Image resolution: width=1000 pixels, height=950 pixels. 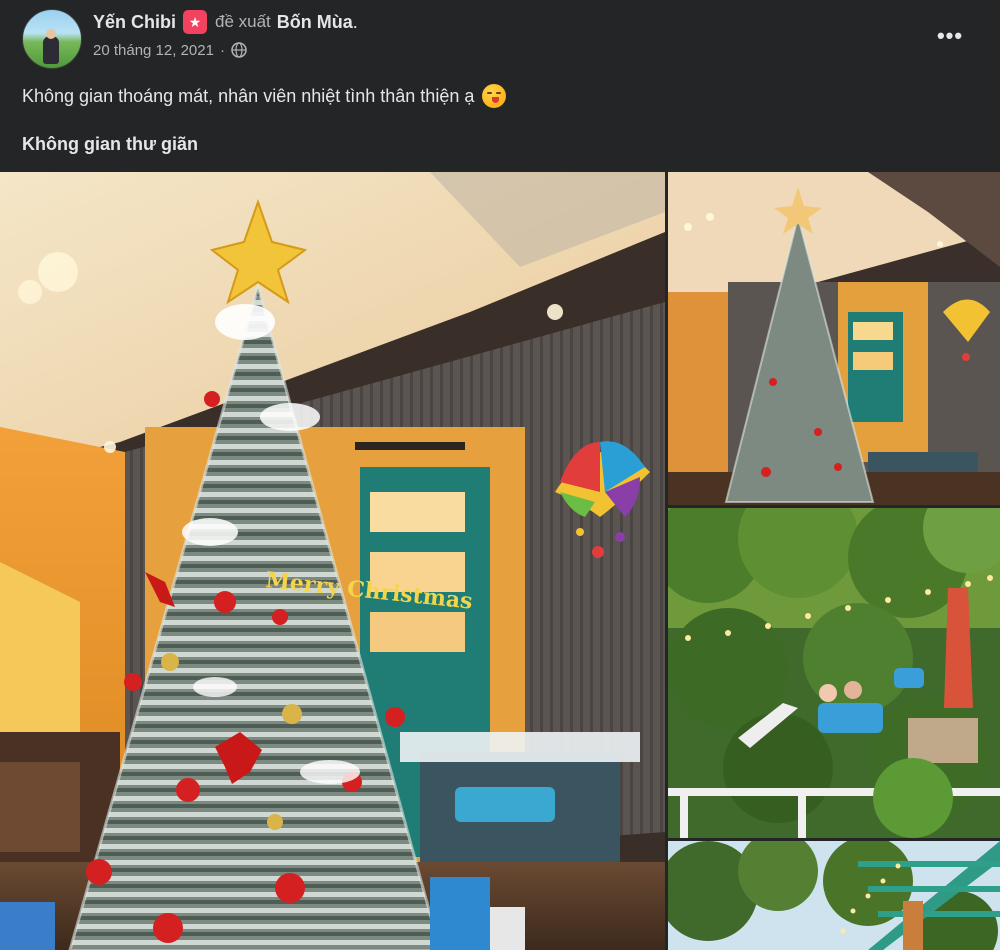 I want to click on author-avatar, so click(x=52, y=39).